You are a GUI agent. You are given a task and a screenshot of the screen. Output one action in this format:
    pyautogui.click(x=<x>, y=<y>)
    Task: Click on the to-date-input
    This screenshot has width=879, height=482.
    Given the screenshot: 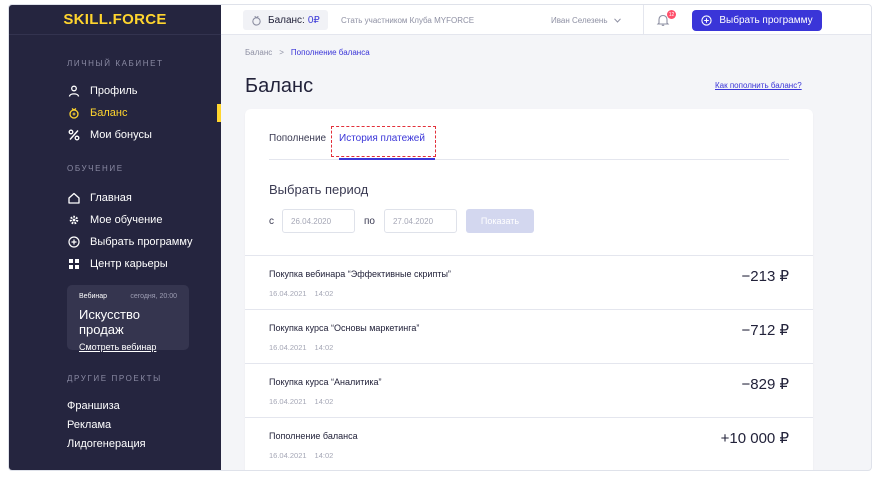 What is the action you would take?
    pyautogui.click(x=420, y=221)
    